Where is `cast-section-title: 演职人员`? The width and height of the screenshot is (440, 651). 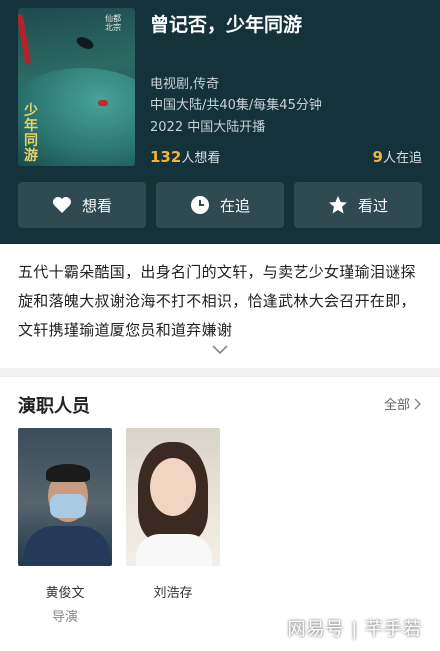
cast-section-title: 演职人员 is located at coordinates (54, 406).